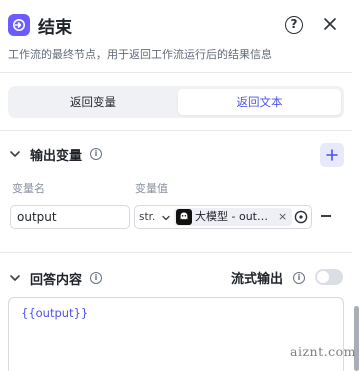  What do you see at coordinates (259, 102) in the screenshot?
I see `tab-return-text: 返回文本` at bounding box center [259, 102].